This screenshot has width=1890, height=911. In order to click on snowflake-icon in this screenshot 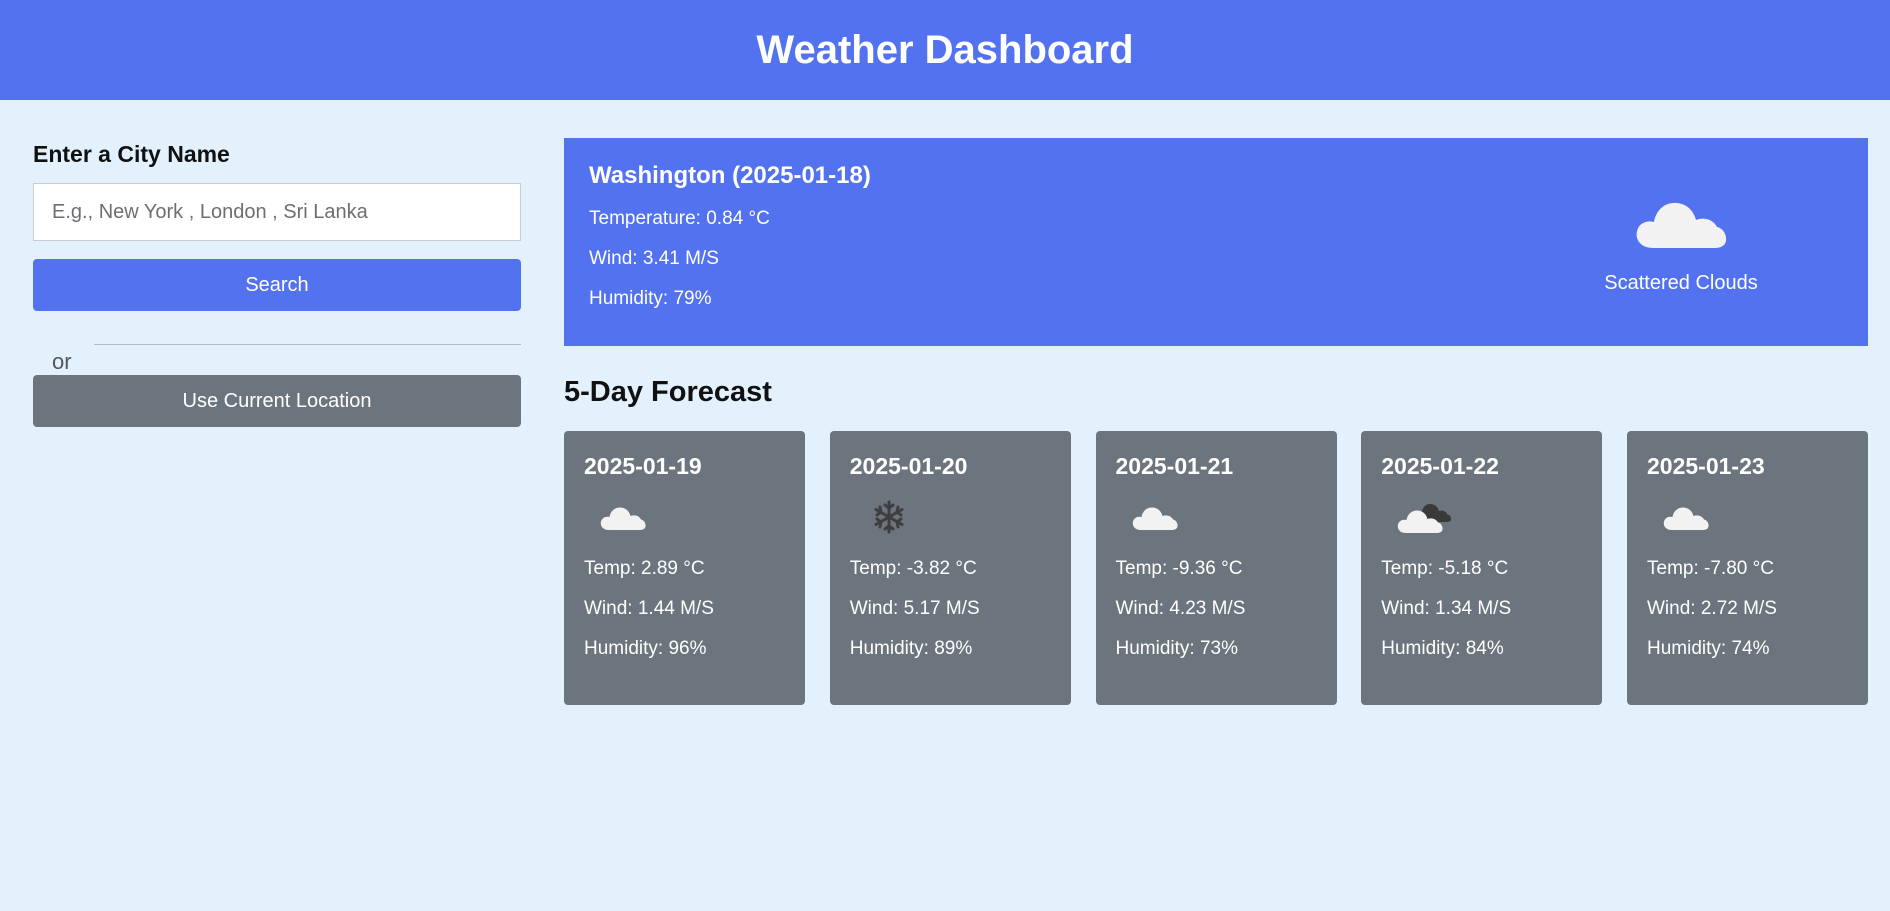, I will do `click(889, 517)`.